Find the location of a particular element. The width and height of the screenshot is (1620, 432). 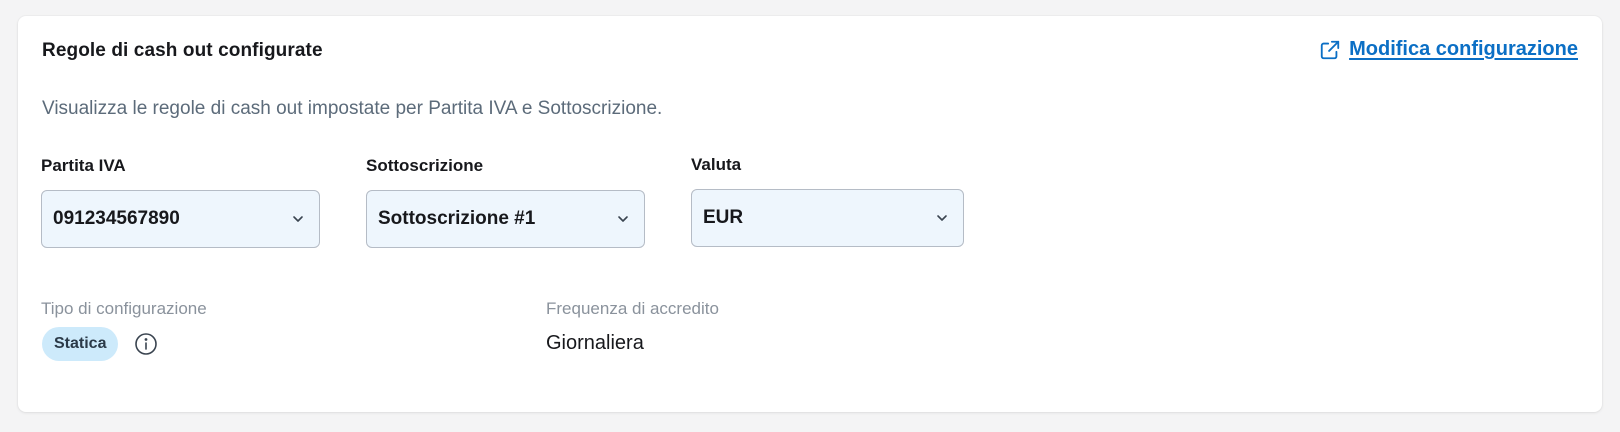

config-type-label: Tipo di configurazione is located at coordinates (124, 308).